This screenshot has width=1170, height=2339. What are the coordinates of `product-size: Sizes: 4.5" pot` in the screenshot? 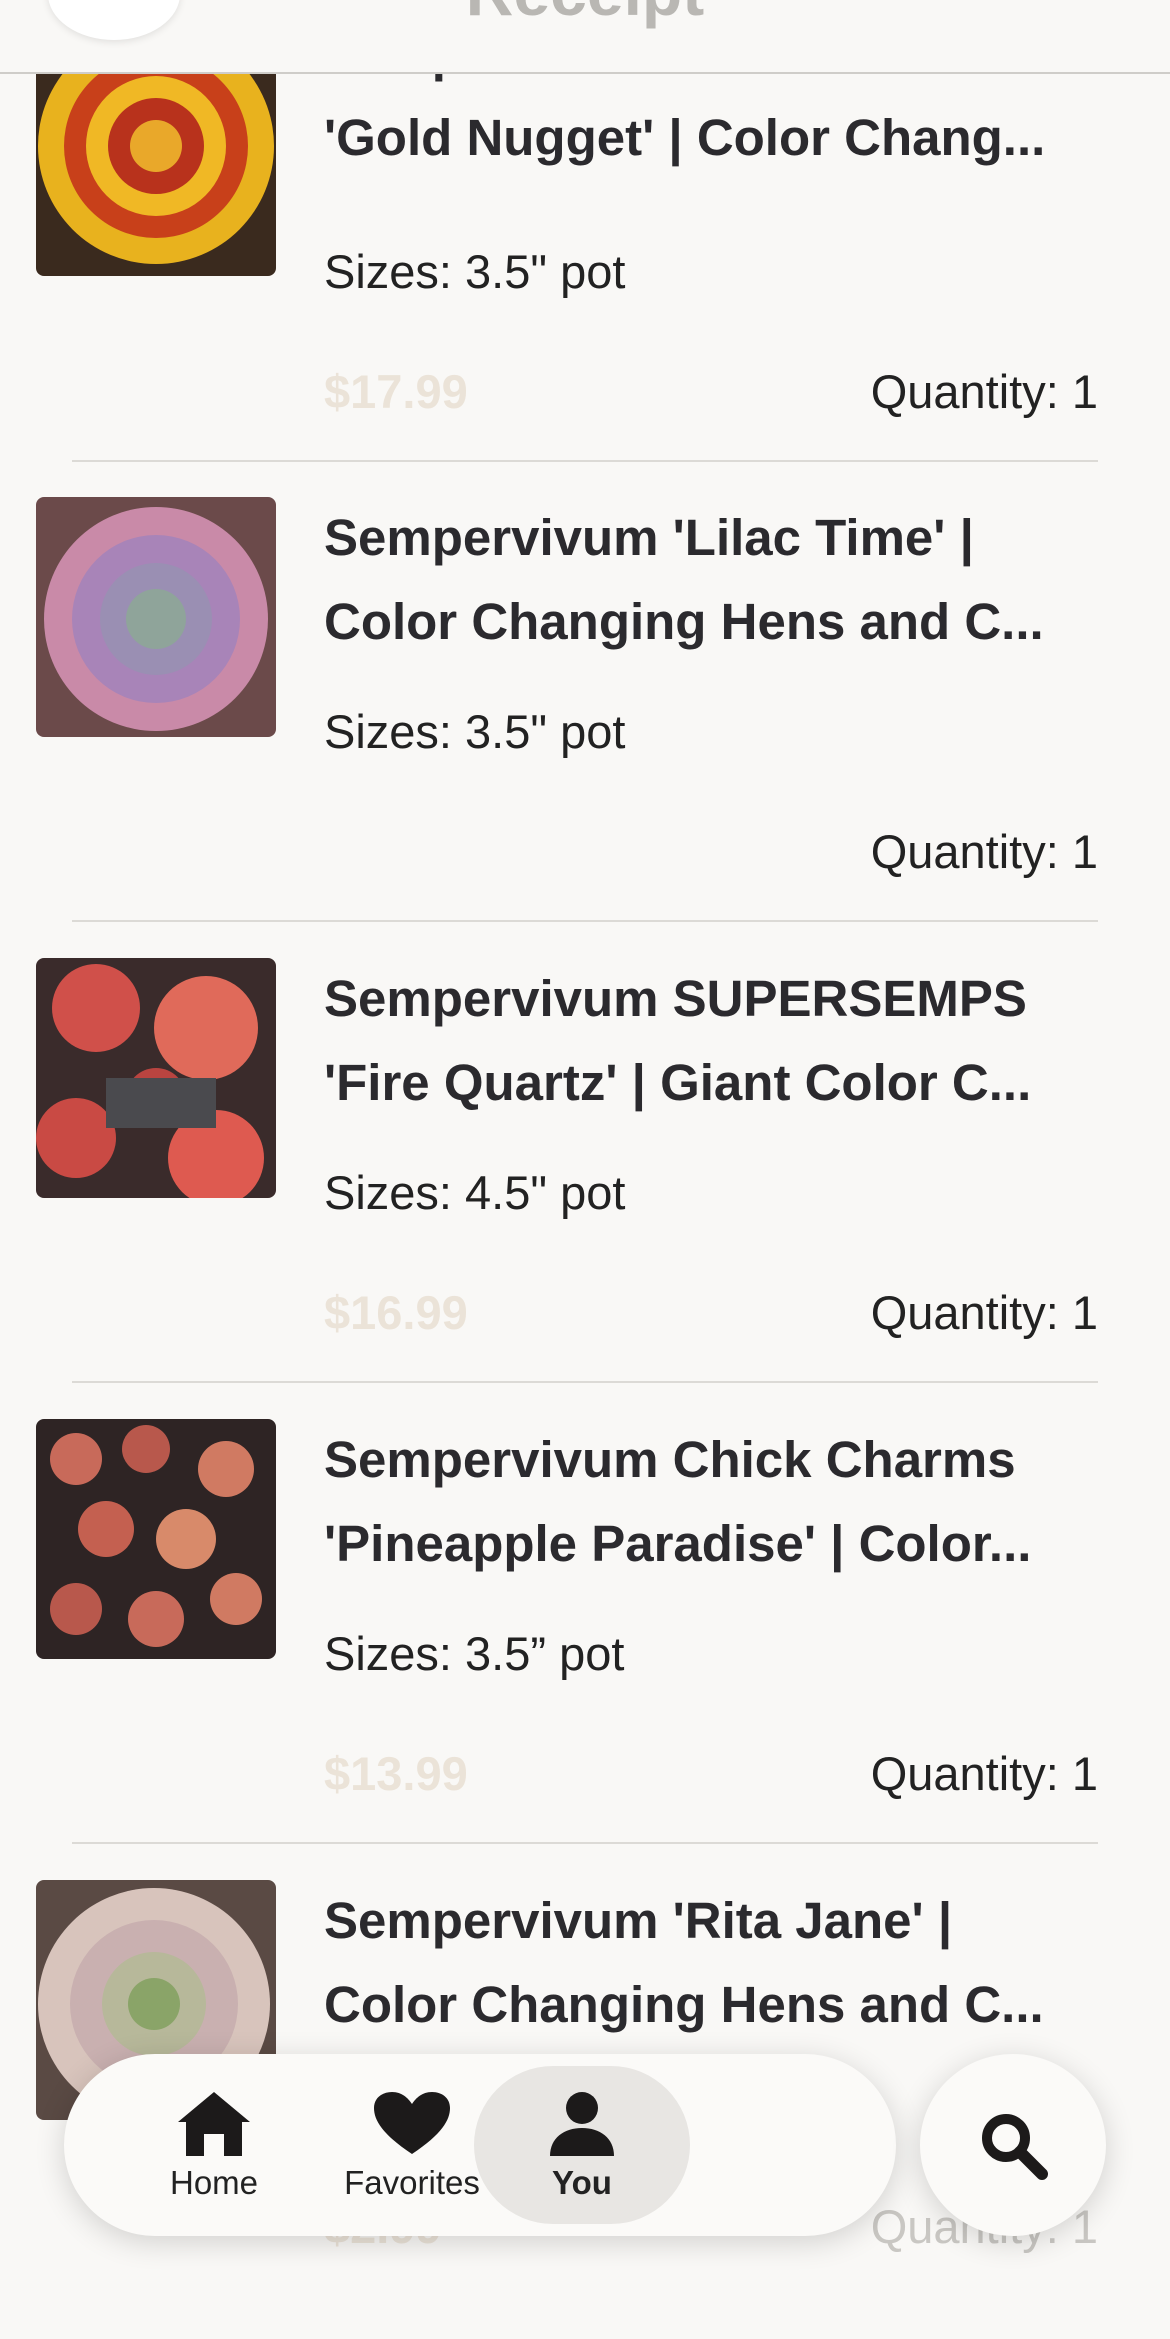 It's located at (475, 1192).